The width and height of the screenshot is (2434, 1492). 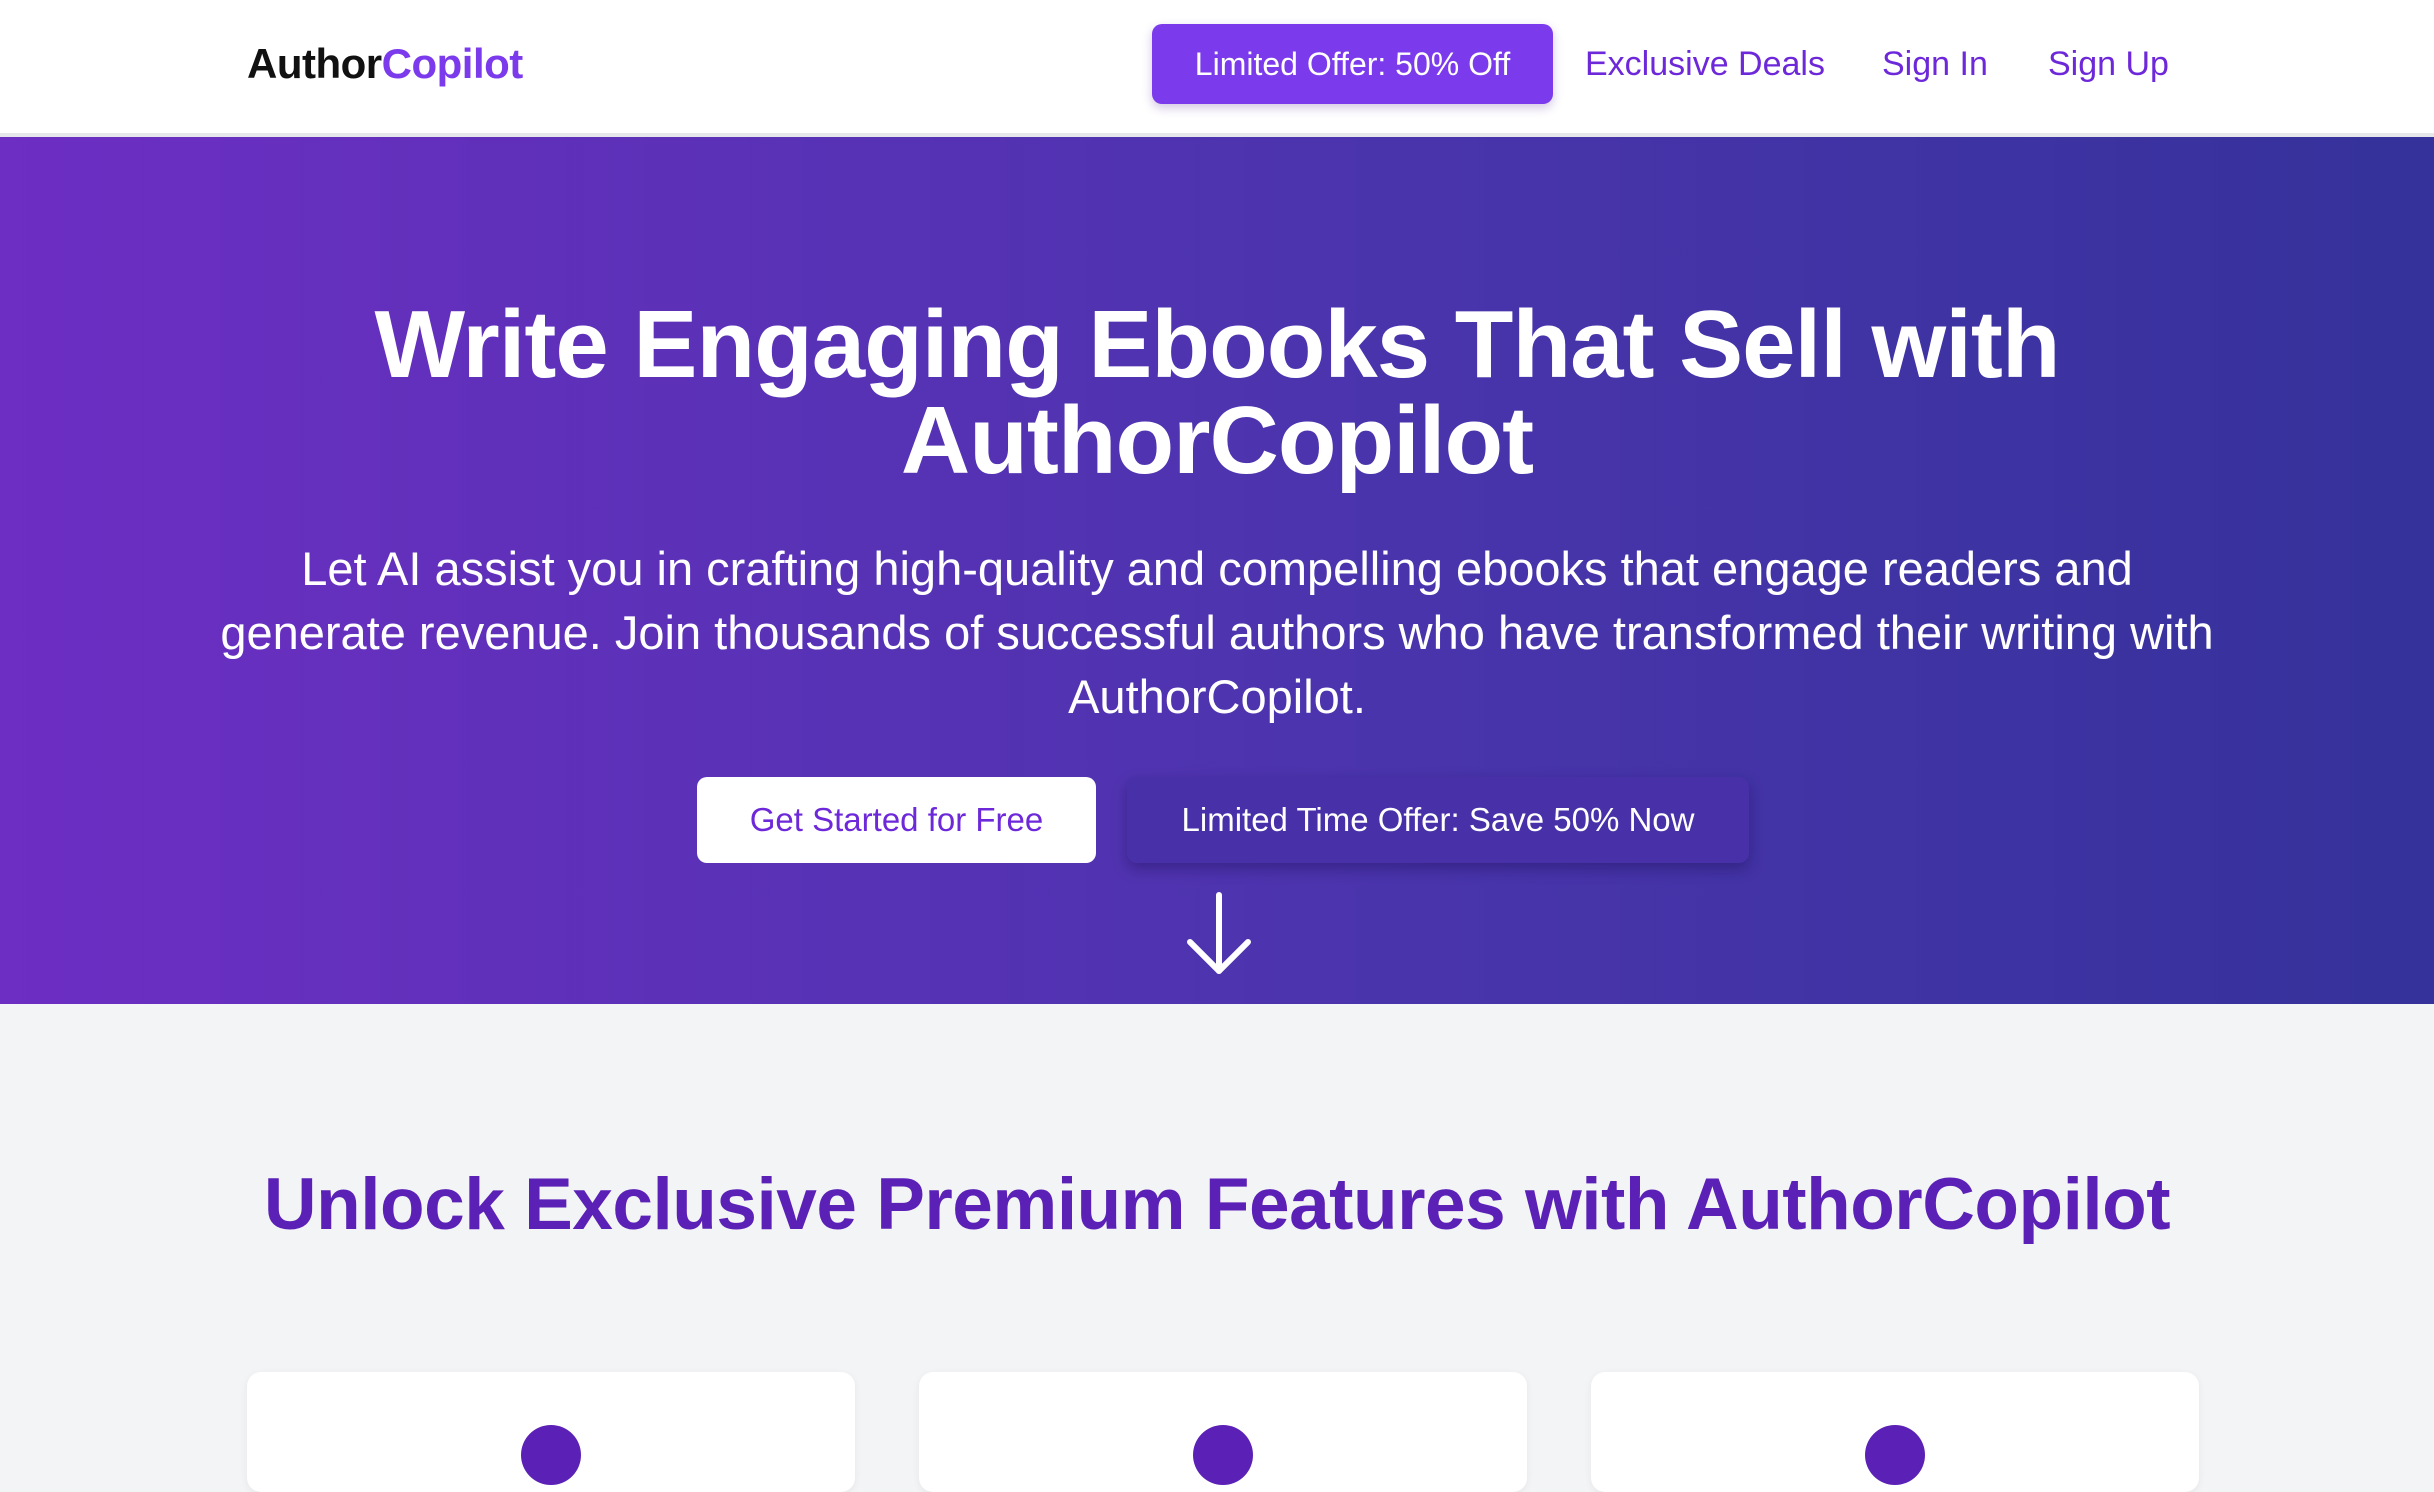 What do you see at coordinates (1935, 64) in the screenshot?
I see `sign-in-link: Sign In` at bounding box center [1935, 64].